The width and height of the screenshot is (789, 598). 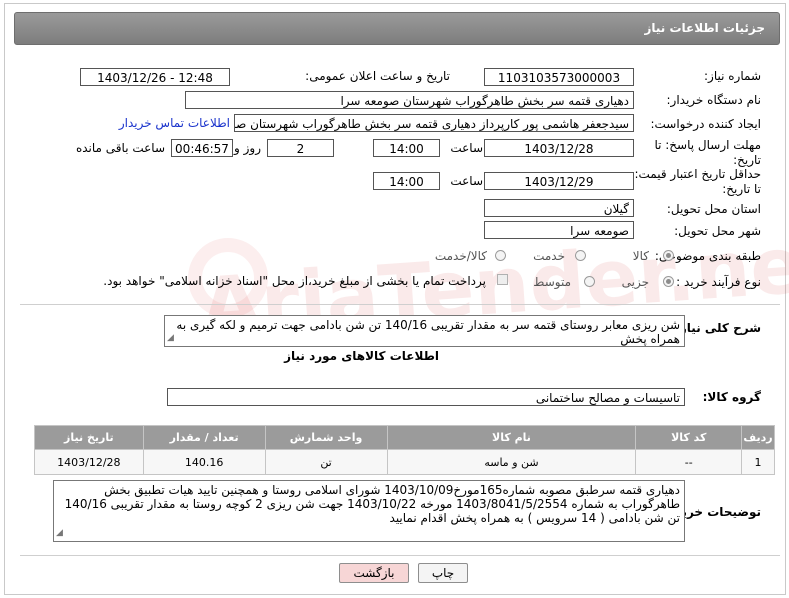 What do you see at coordinates (443, 573) in the screenshot?
I see `print-button: چاپ` at bounding box center [443, 573].